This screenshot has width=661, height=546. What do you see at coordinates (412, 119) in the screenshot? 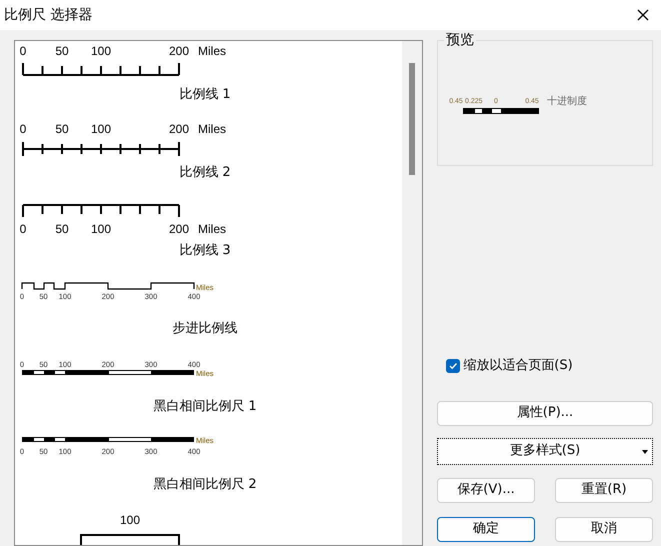
I see `scrollbar-thumb` at bounding box center [412, 119].